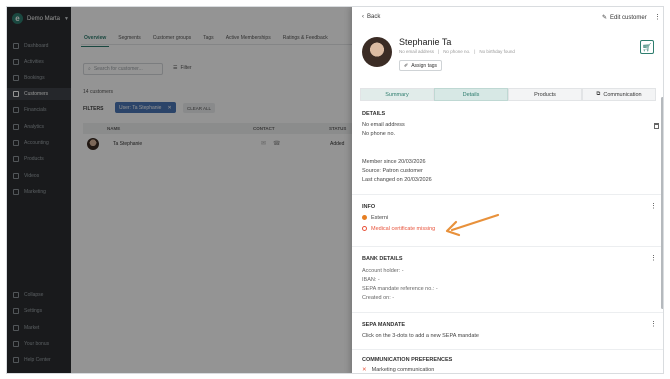 This screenshot has width=670, height=379. What do you see at coordinates (383, 325) in the screenshot?
I see `sepa-title: SEPA MANDATE` at bounding box center [383, 325].